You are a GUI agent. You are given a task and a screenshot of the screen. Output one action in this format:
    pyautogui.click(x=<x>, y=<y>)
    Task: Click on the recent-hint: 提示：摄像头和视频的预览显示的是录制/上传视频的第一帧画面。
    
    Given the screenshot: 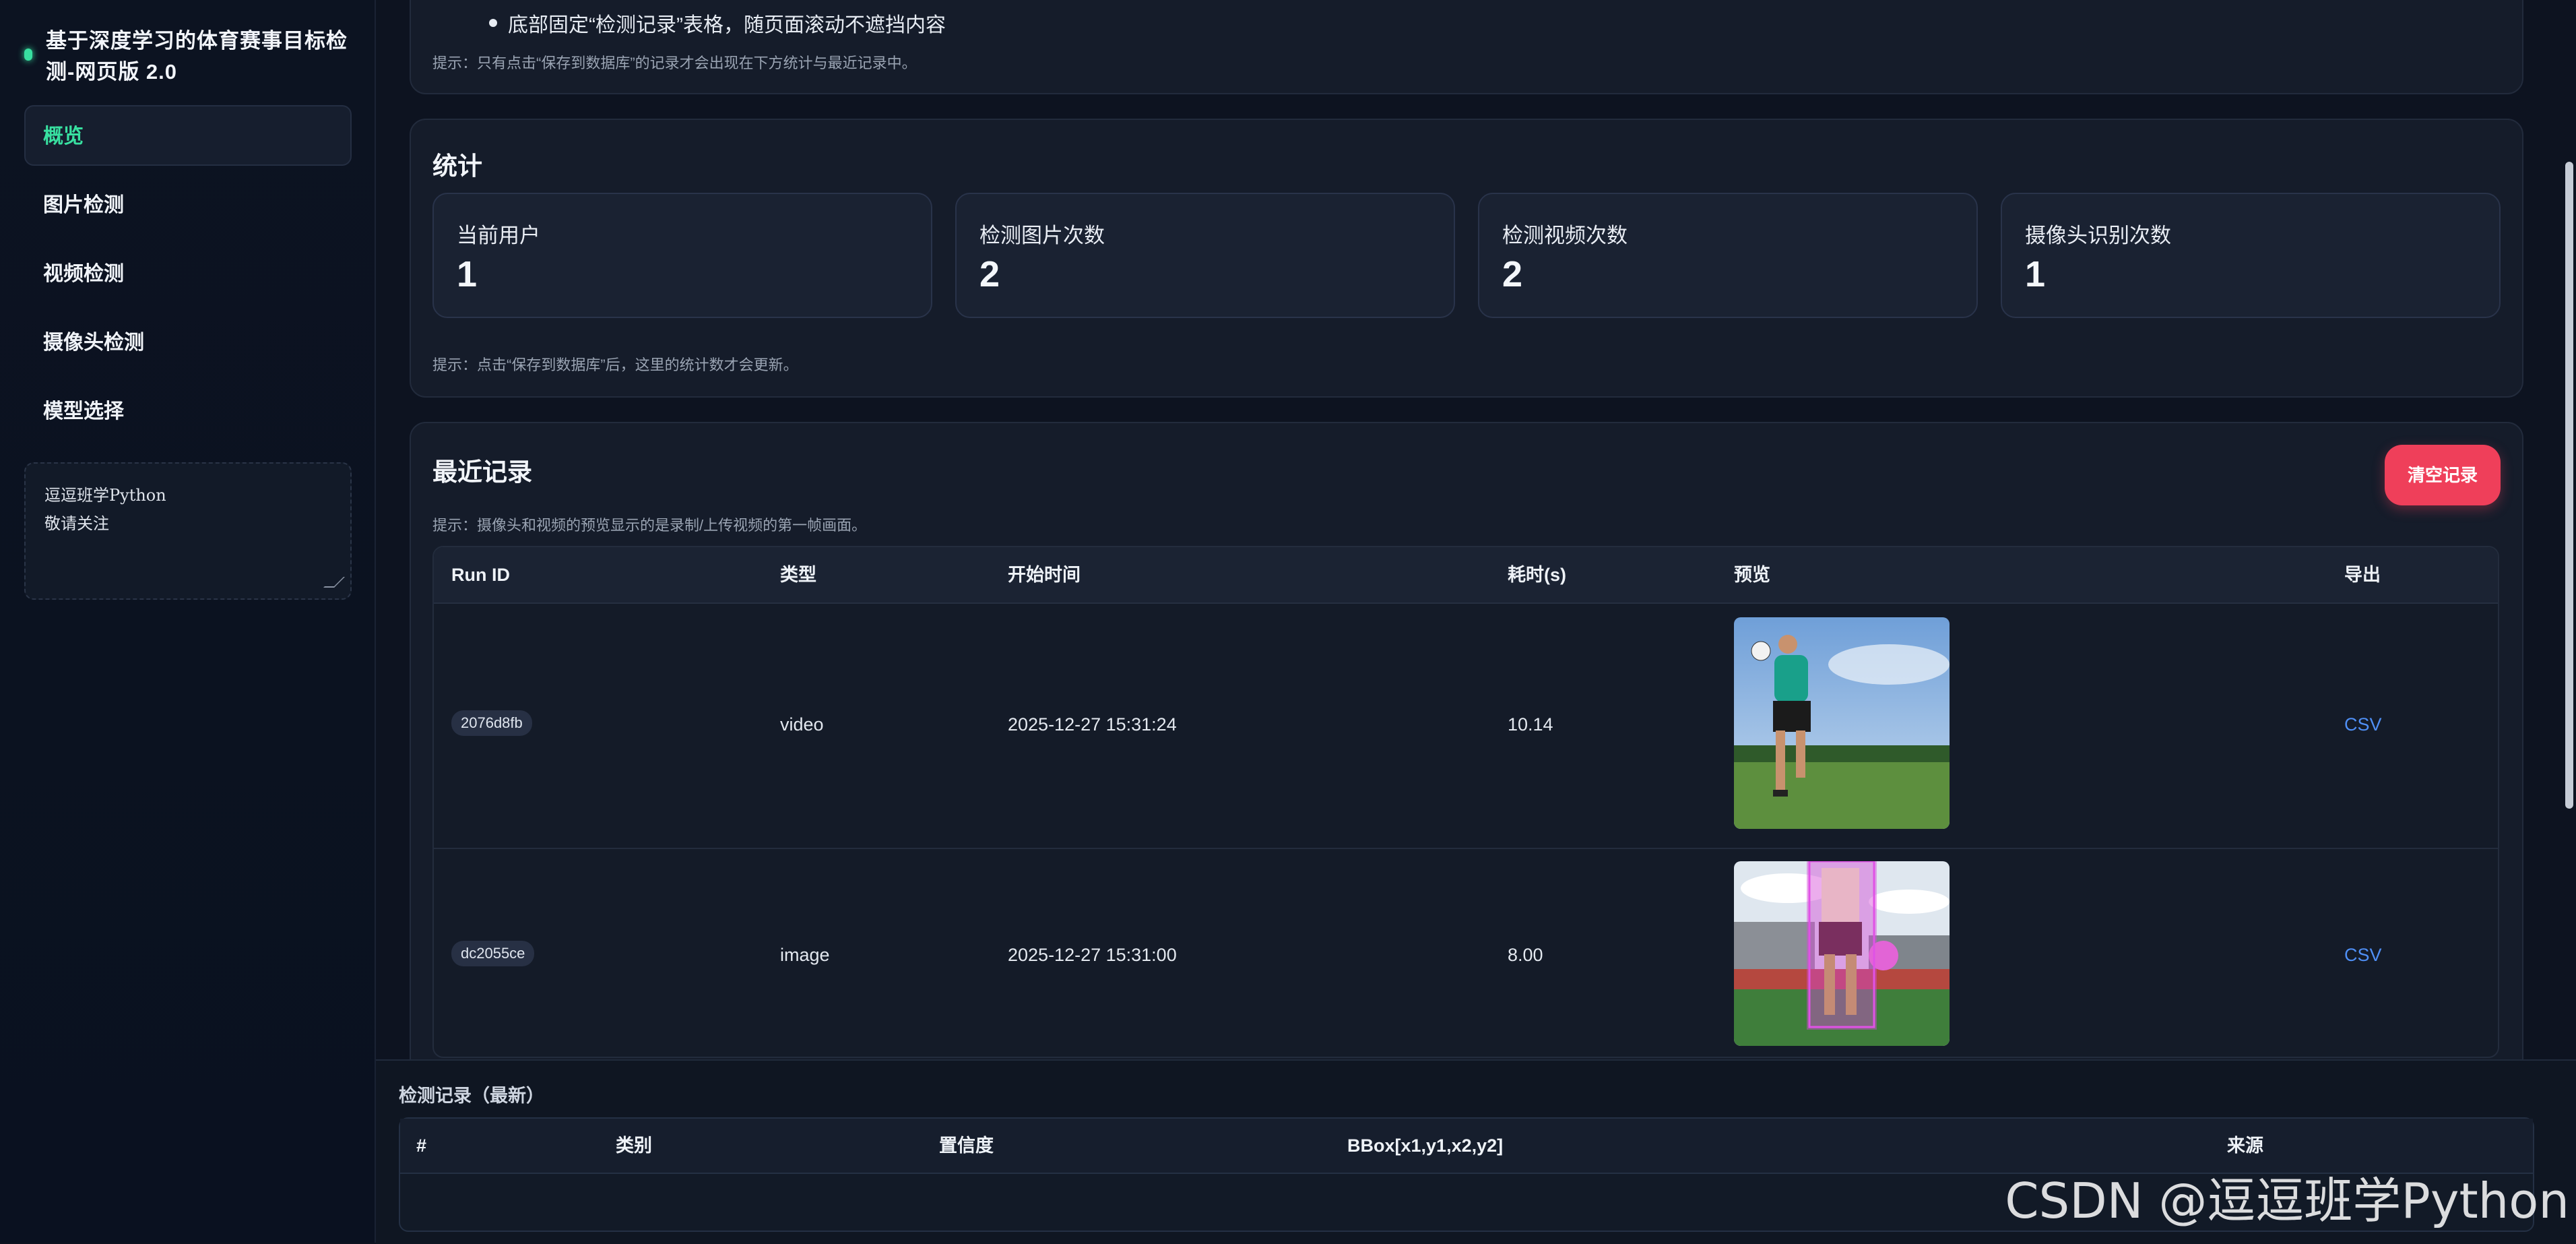 What is the action you would take?
    pyautogui.click(x=650, y=525)
    